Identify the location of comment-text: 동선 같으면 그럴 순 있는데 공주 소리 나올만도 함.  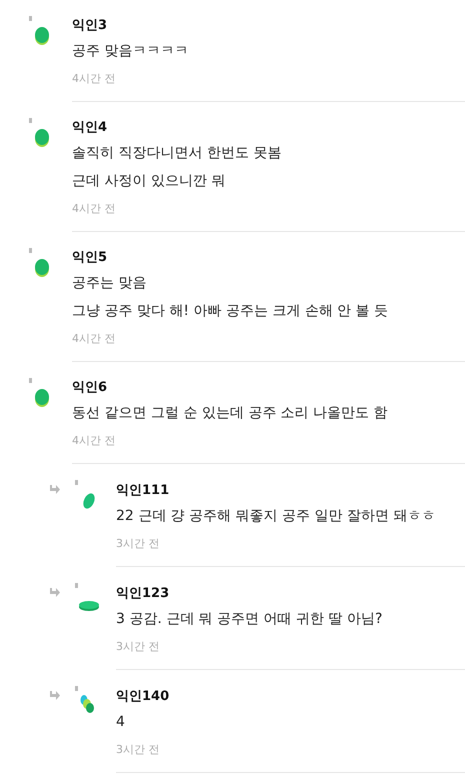
(230, 413).